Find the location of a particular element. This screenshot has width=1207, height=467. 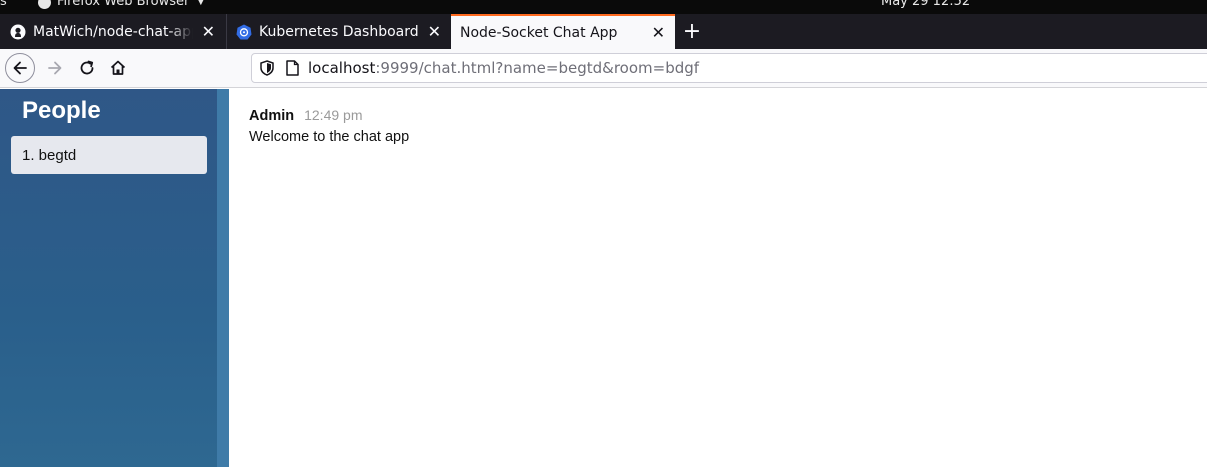

message-text: Welcome to the chat app is located at coordinates (329, 137).